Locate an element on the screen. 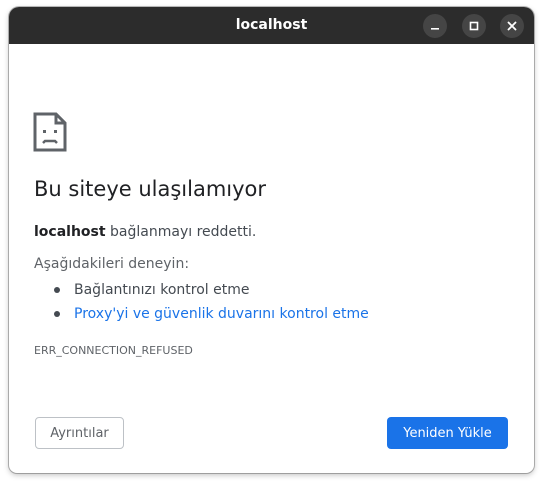 The image size is (542, 483). window-title: localhost is located at coordinates (271, 25).